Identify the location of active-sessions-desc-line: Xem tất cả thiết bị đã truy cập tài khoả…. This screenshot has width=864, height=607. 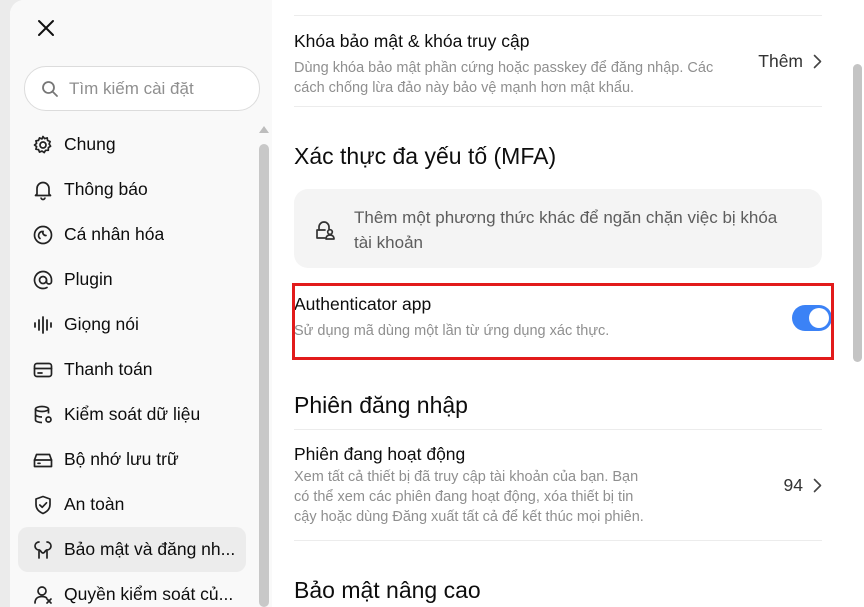
(466, 477).